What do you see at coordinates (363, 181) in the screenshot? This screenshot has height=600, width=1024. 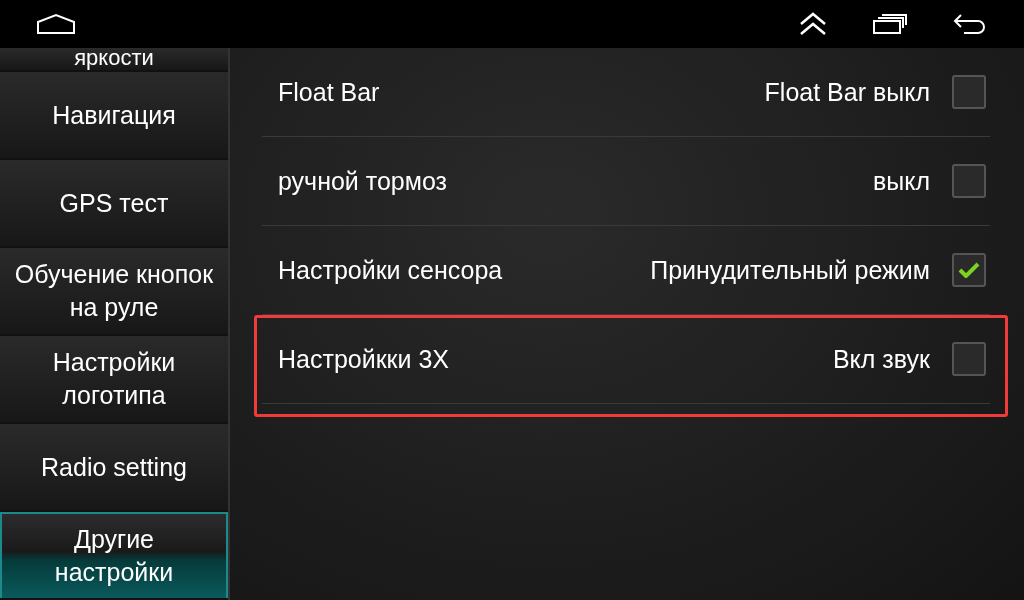 I see `setting-label: ручной тормоз` at bounding box center [363, 181].